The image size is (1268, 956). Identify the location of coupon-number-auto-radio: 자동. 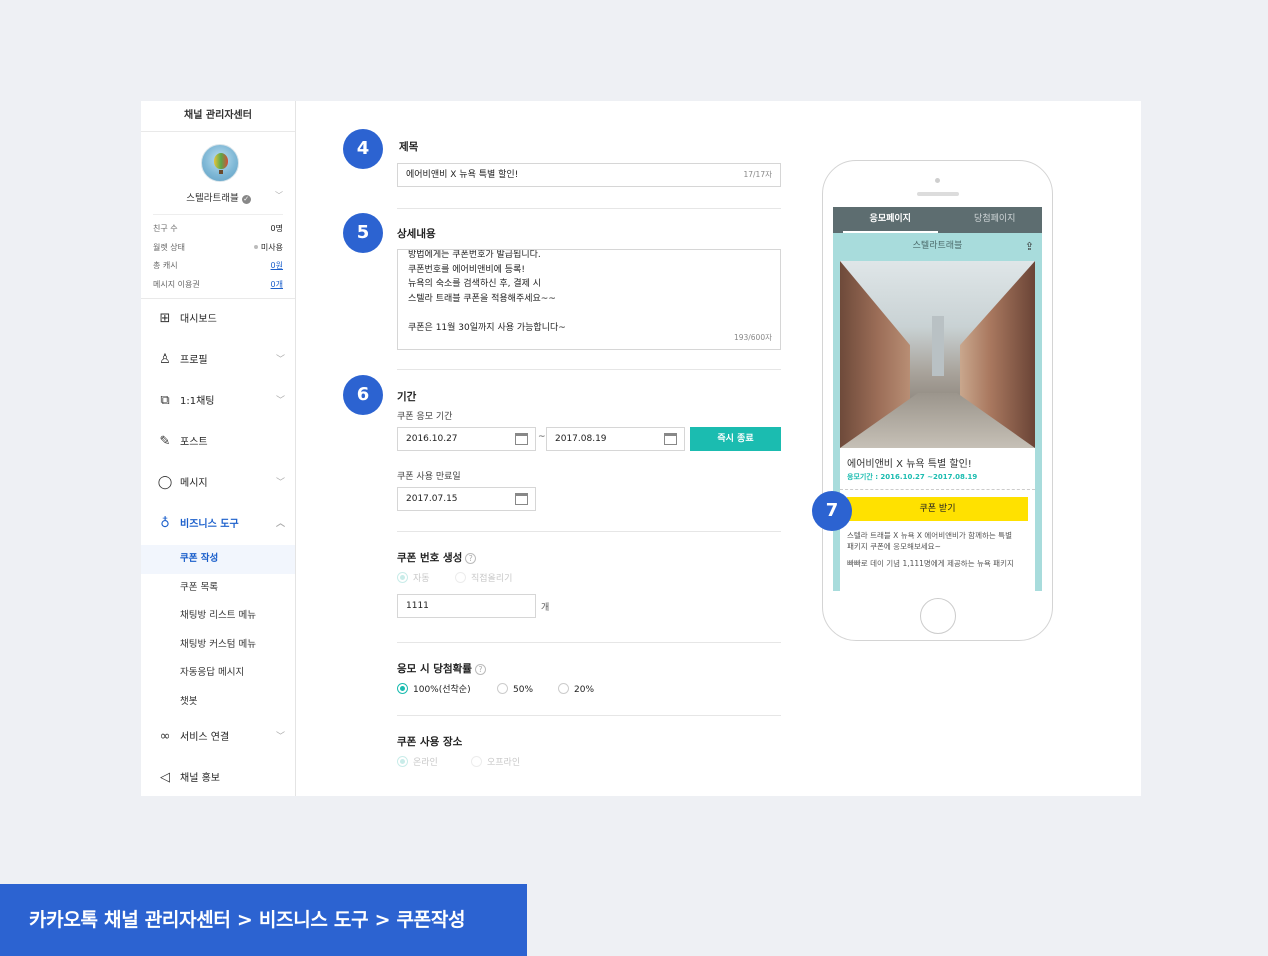
(413, 578).